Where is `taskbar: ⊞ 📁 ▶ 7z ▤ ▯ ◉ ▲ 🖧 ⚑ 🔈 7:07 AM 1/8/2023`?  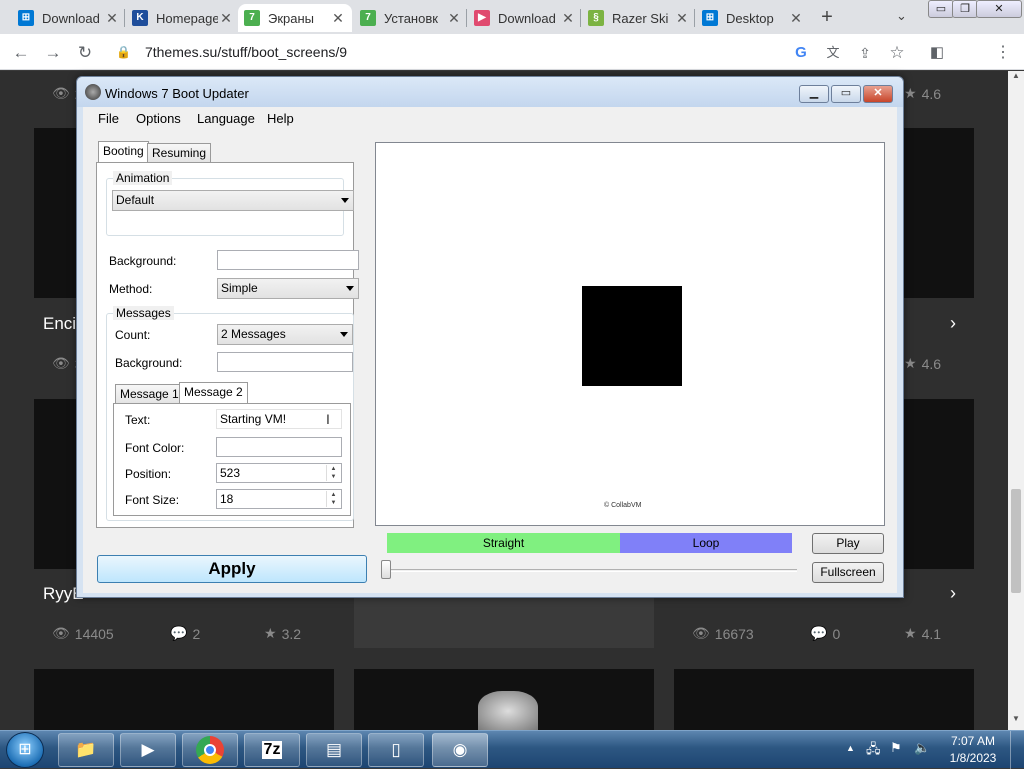 taskbar: ⊞ 📁 ▶ 7z ▤ ▯ ◉ ▲ 🖧 ⚑ 🔈 7:07 AM 1/8/2023 is located at coordinates (512, 749).